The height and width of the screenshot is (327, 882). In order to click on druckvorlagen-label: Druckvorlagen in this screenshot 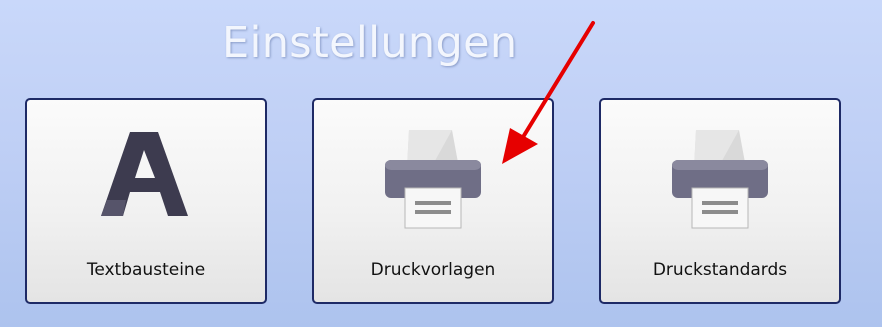, I will do `click(433, 270)`.